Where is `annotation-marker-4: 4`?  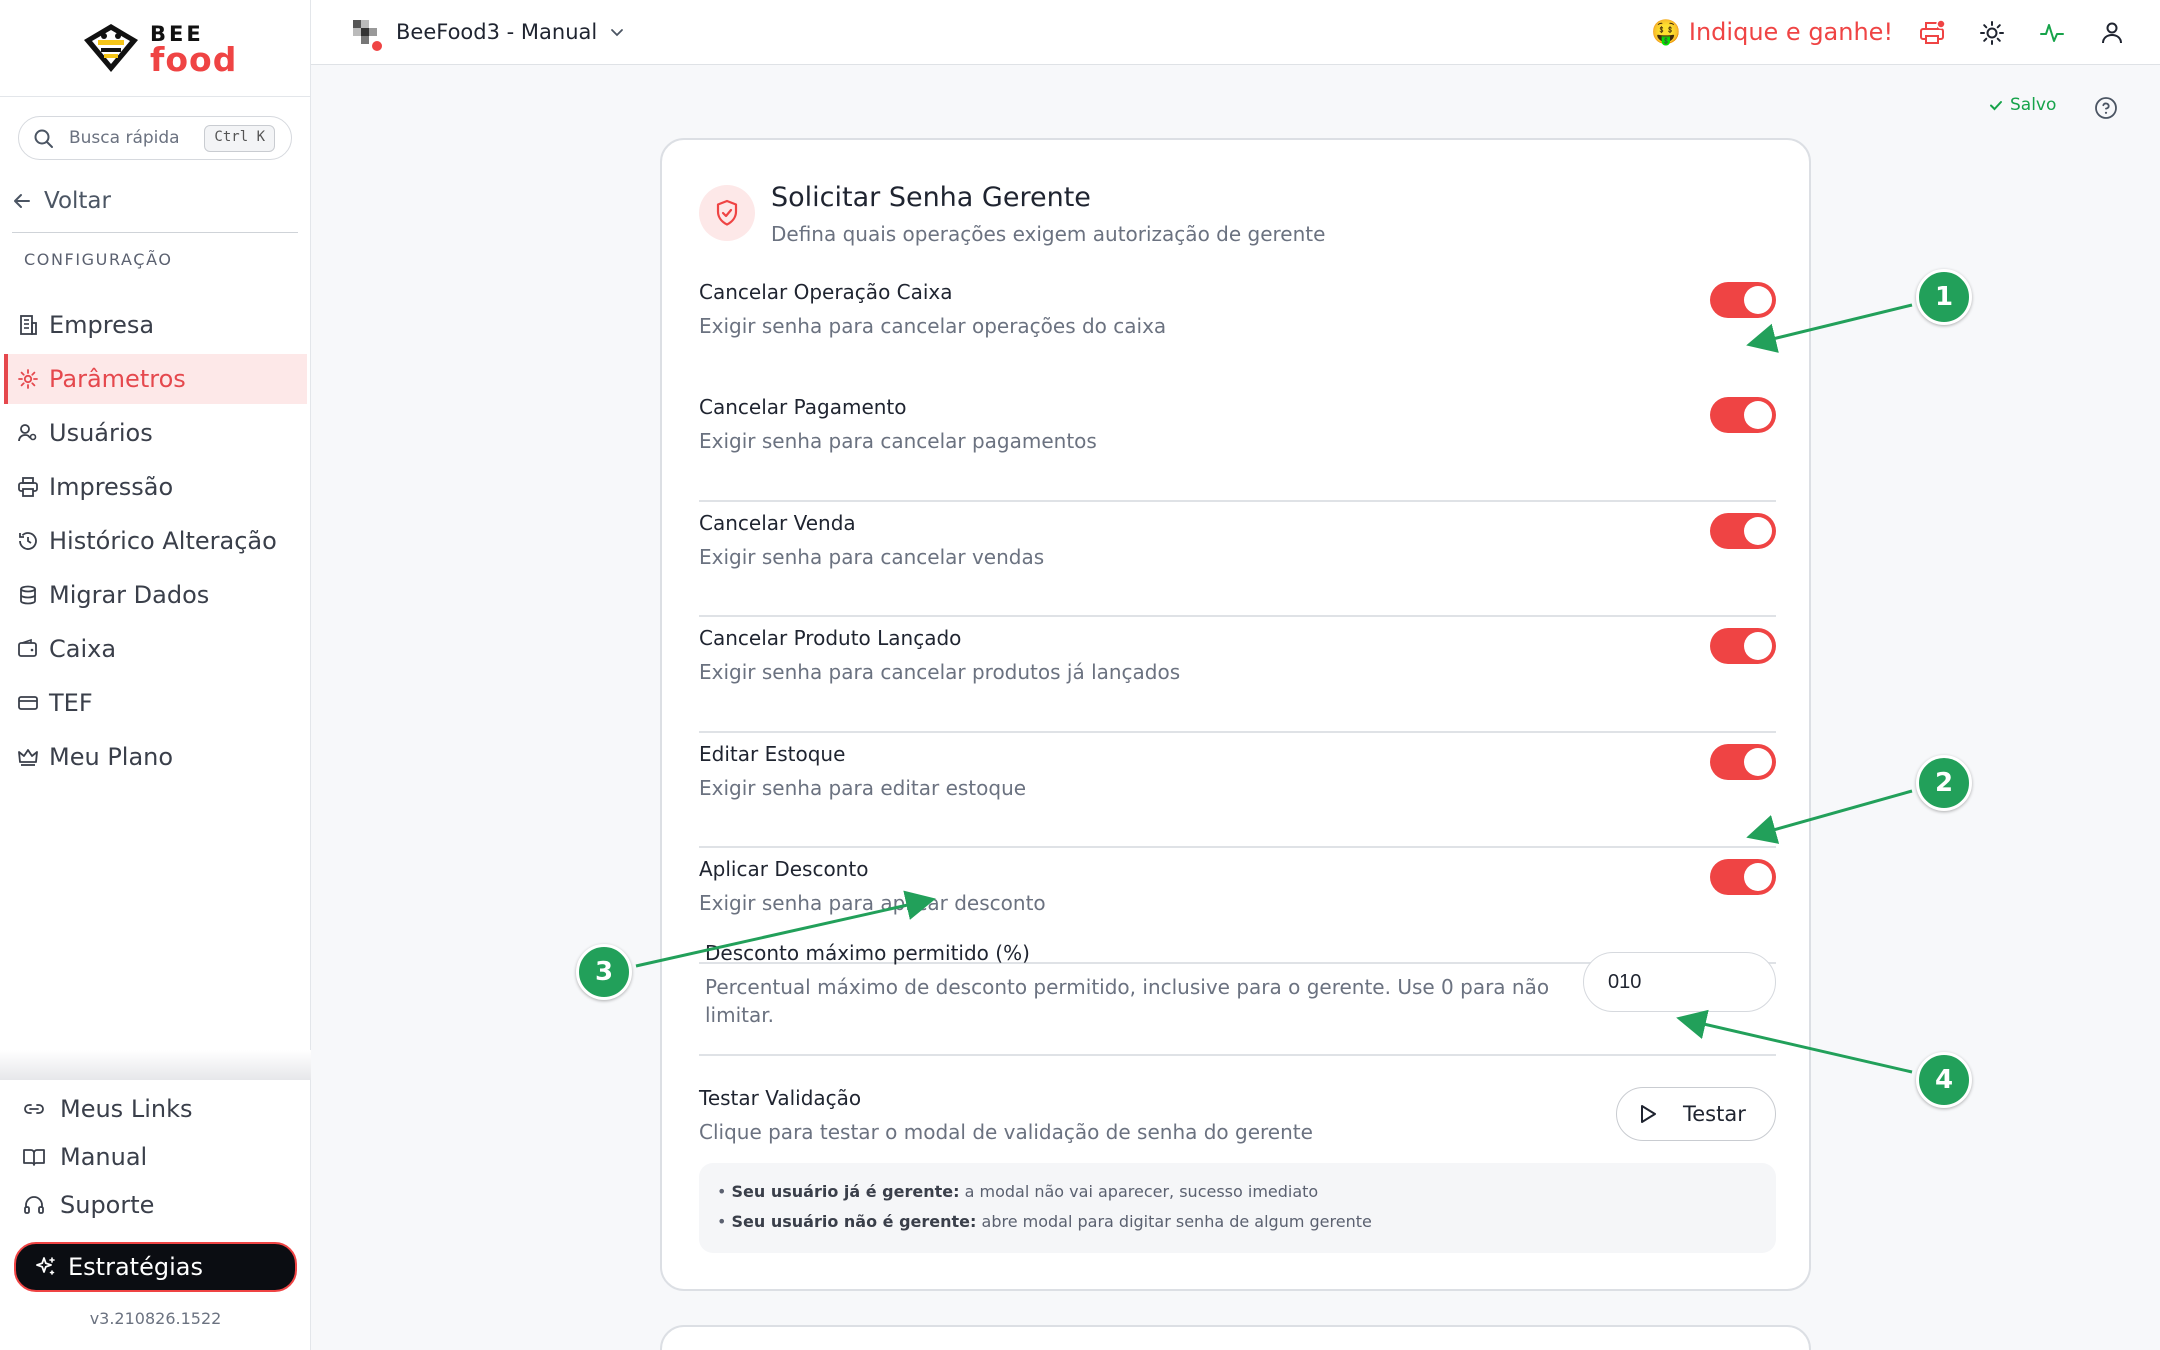
annotation-marker-4: 4 is located at coordinates (1944, 1080).